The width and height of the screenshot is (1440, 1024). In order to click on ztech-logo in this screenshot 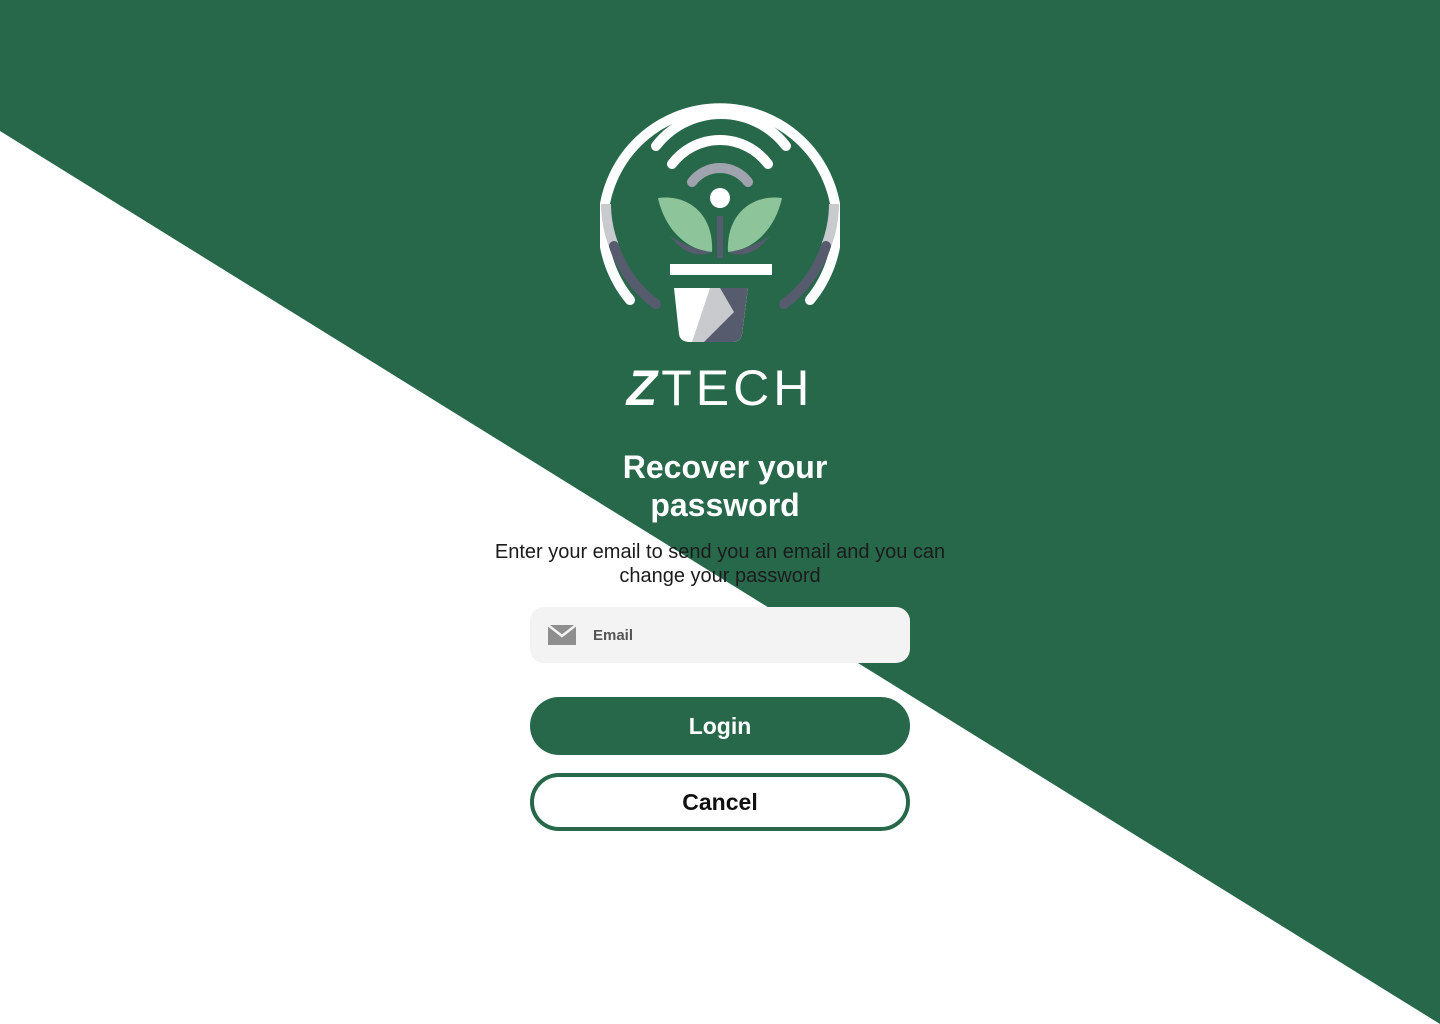, I will do `click(720, 222)`.